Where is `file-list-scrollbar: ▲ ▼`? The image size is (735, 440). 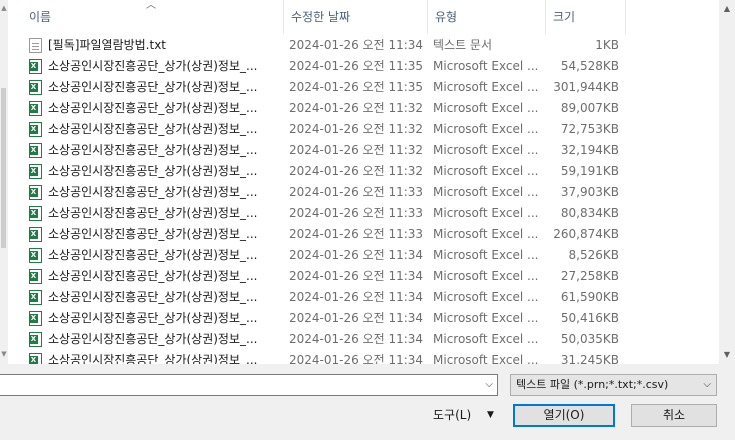 file-list-scrollbar: ▲ ▼ is located at coordinates (727, 182).